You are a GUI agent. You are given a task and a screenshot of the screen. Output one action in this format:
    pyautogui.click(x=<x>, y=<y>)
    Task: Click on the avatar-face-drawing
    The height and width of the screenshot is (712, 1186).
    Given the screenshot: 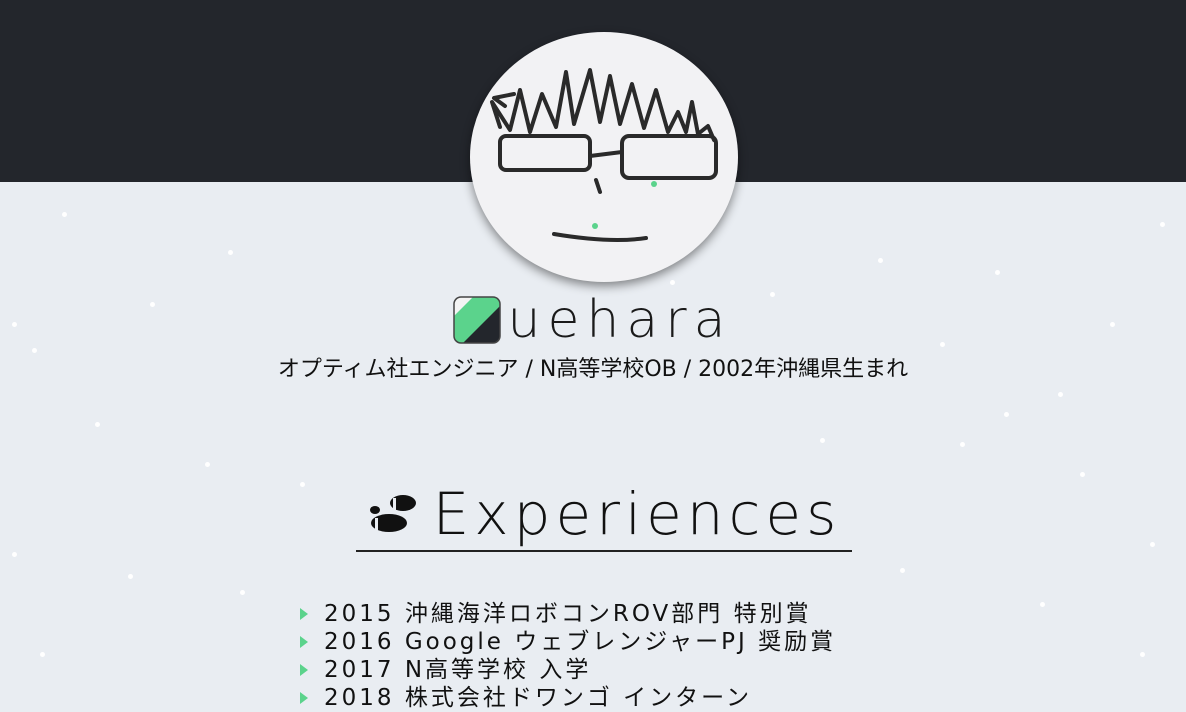 What is the action you would take?
    pyautogui.click(x=604, y=155)
    